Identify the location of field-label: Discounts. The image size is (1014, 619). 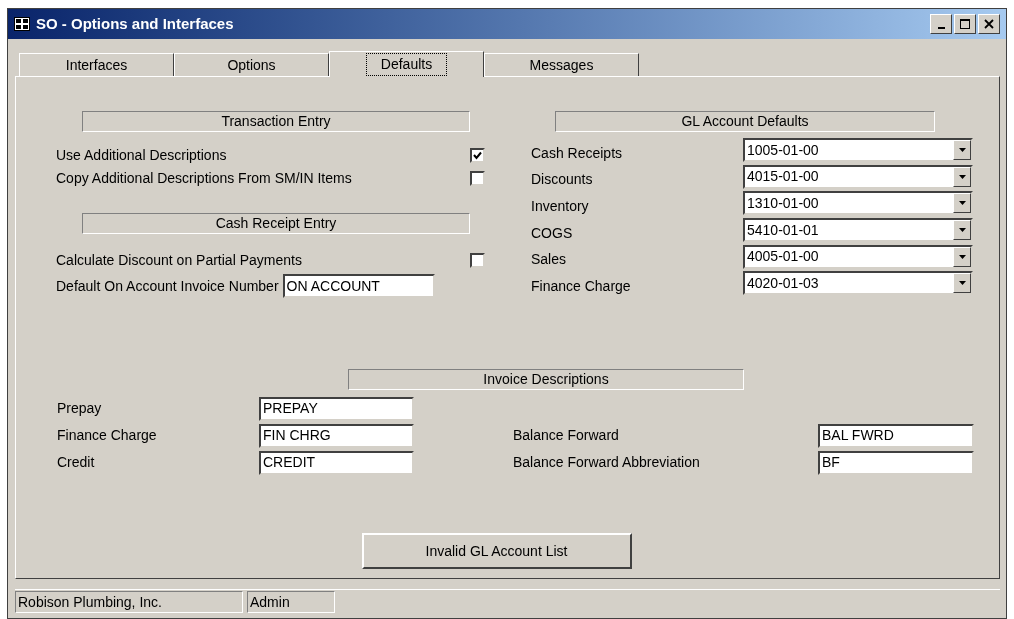
(562, 180).